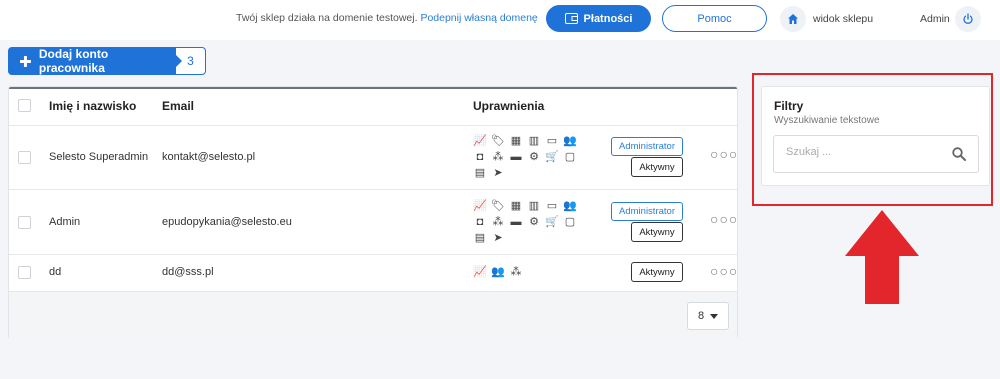  I want to click on filters-panel: Filtry Wyszukiwanie tekstowe, so click(875, 136).